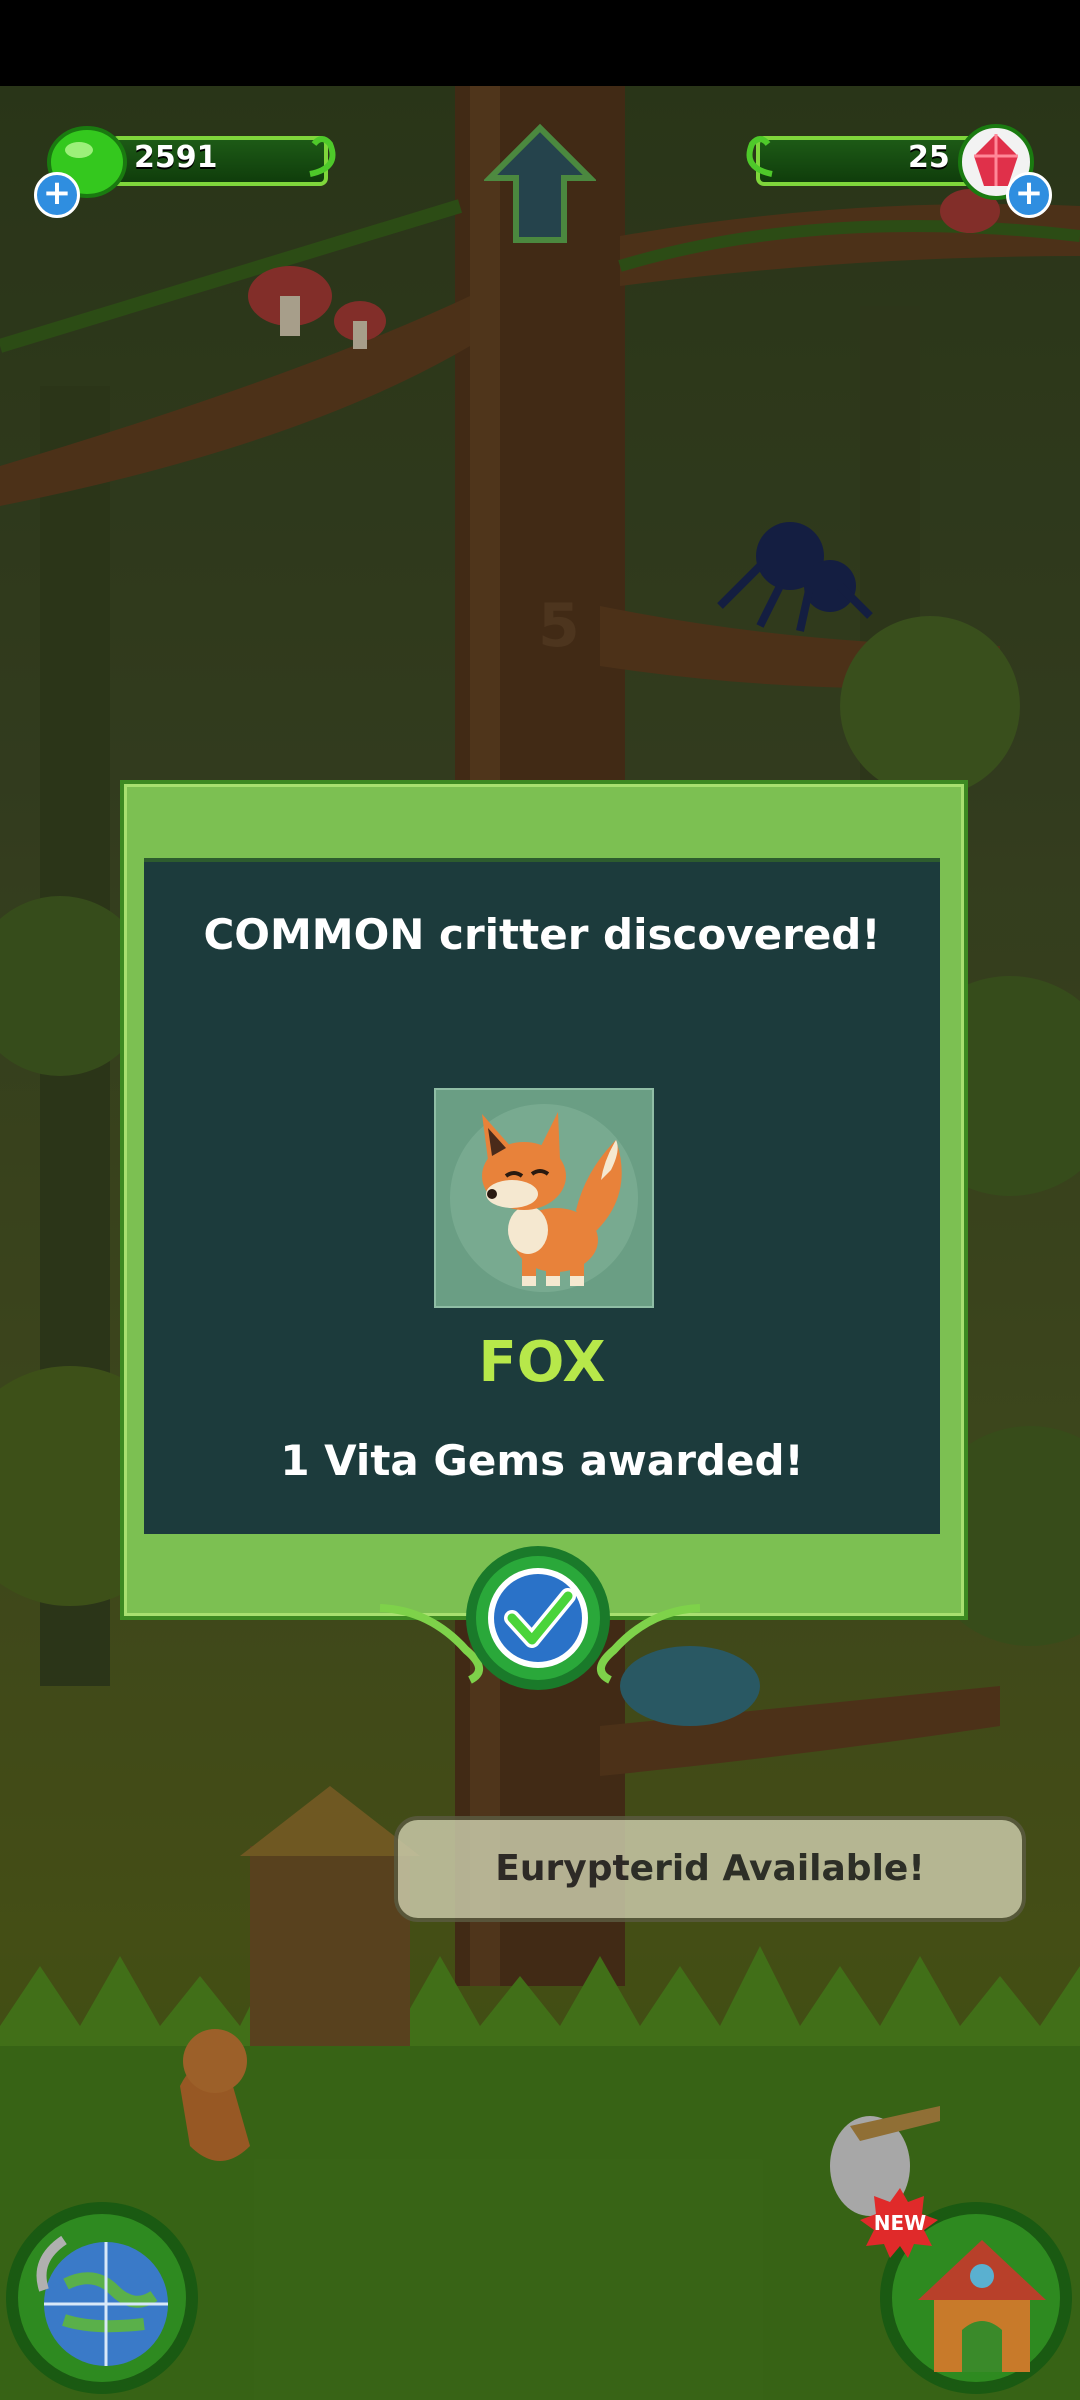 The image size is (1080, 2400). What do you see at coordinates (542, 1362) in the screenshot?
I see `critter-name: FOX` at bounding box center [542, 1362].